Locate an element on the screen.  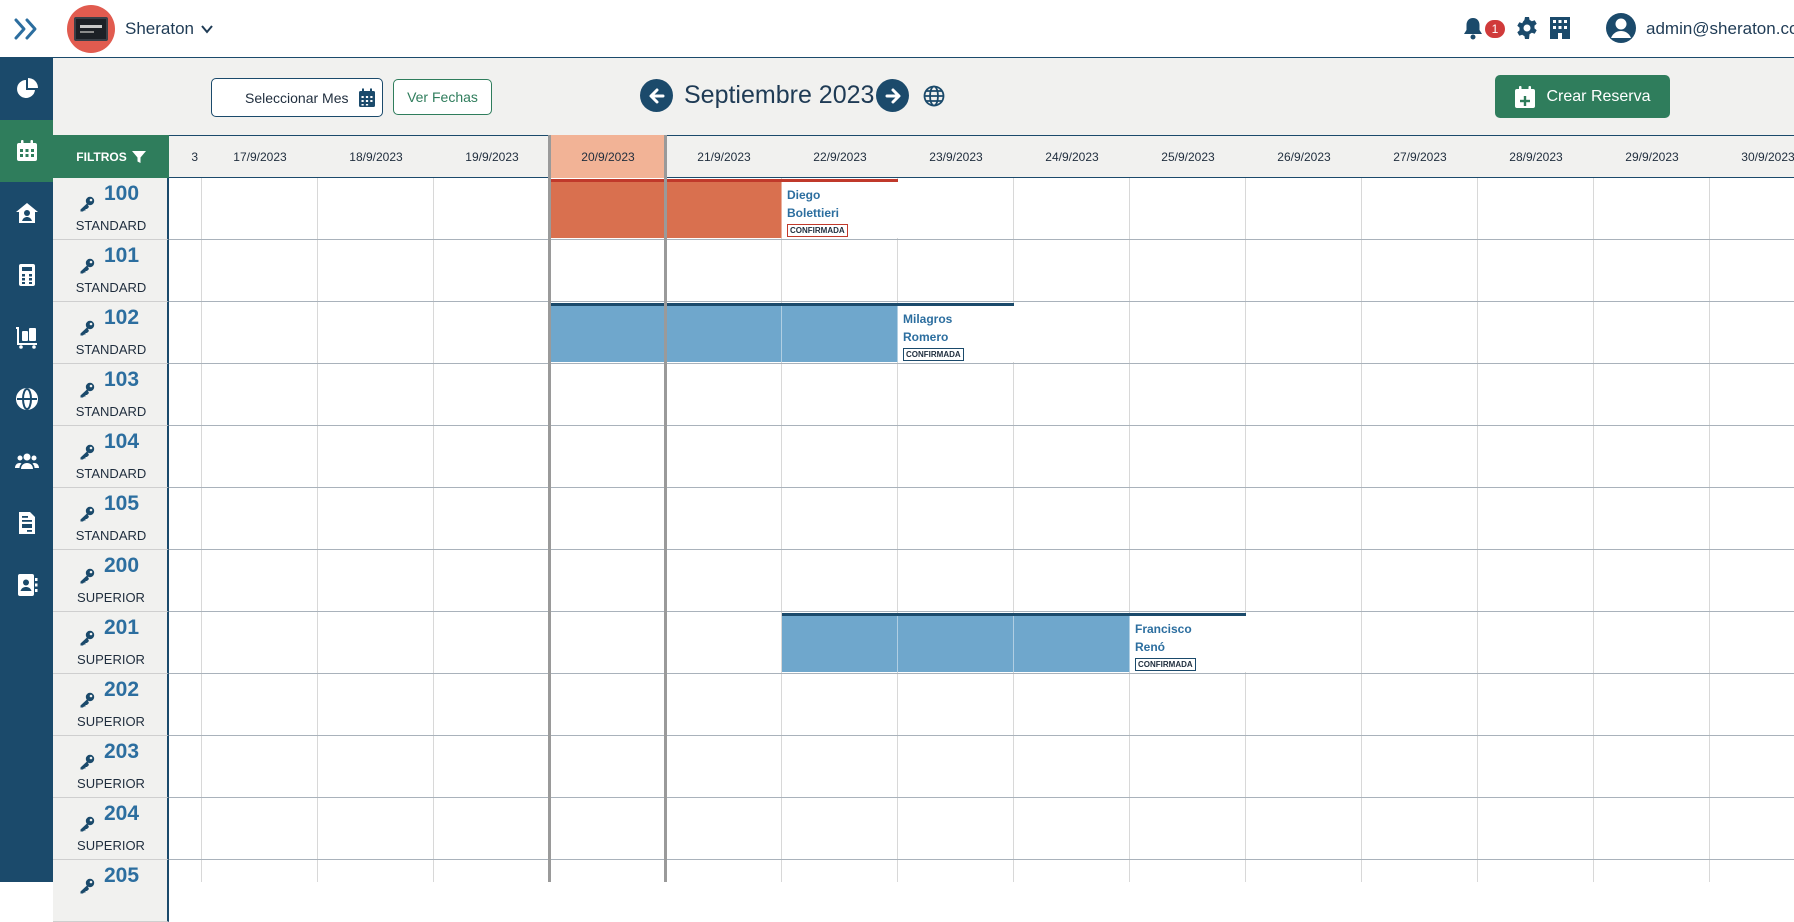
sidebar is located at coordinates (26, 470).